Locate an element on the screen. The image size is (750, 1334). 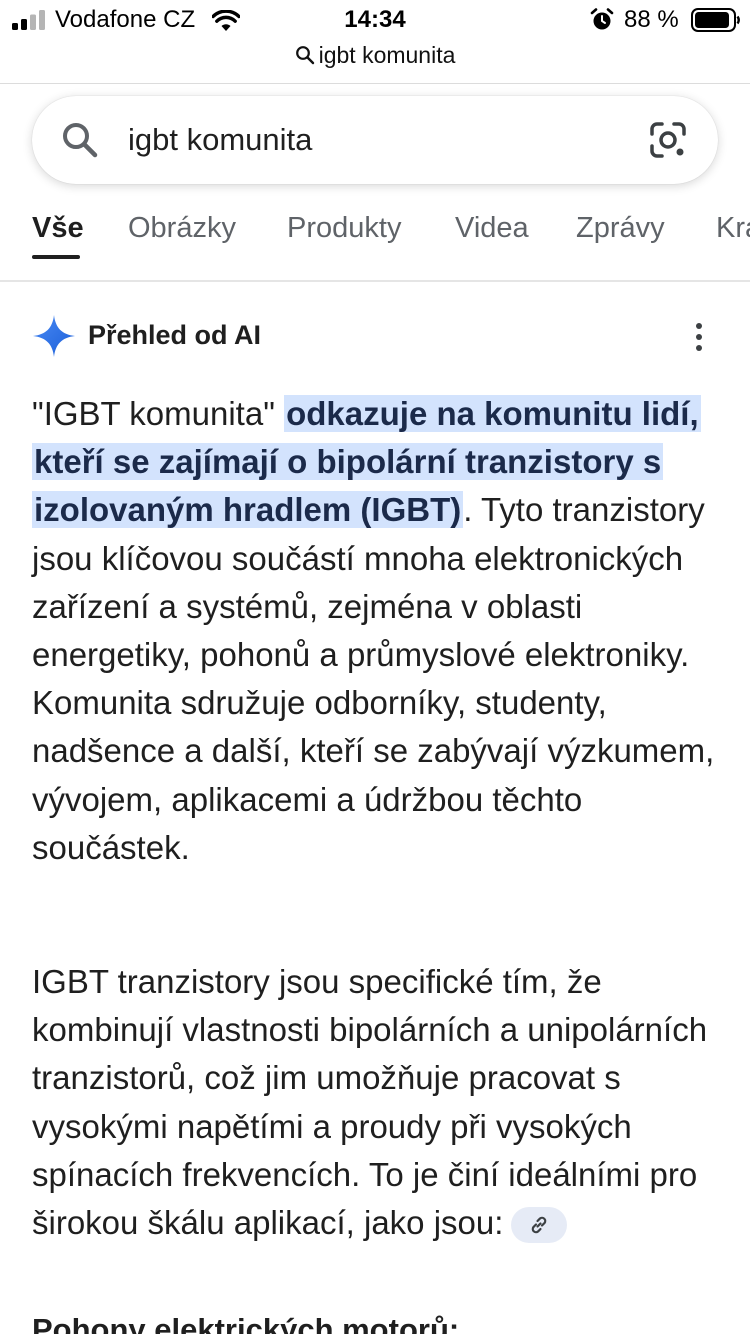
ai-overview-header: Přehled od AI is located at coordinates (377, 337).